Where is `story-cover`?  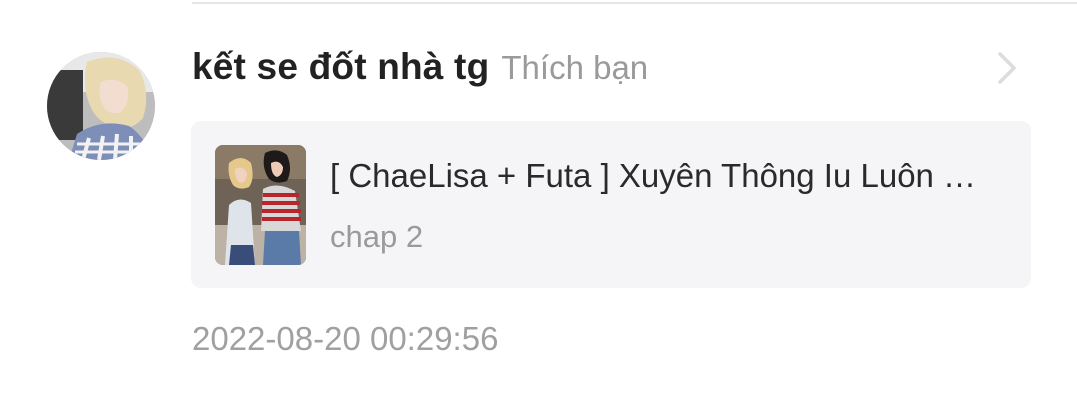
story-cover is located at coordinates (260, 205).